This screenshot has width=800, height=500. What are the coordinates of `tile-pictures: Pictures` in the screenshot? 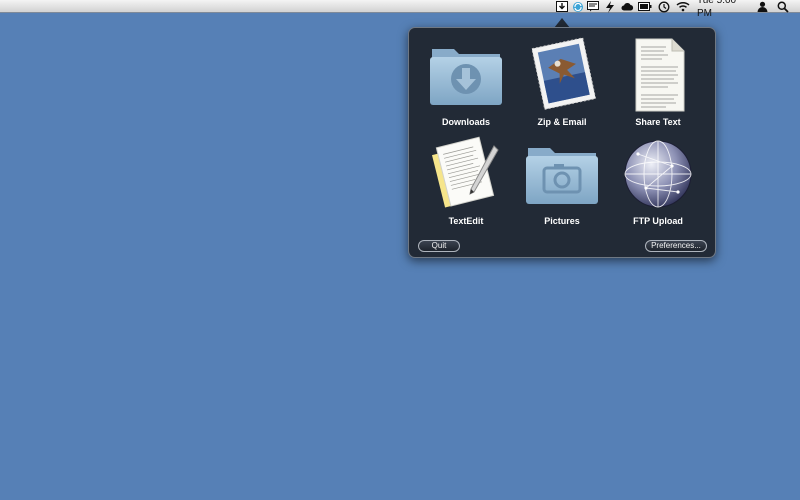 It's located at (562, 180).